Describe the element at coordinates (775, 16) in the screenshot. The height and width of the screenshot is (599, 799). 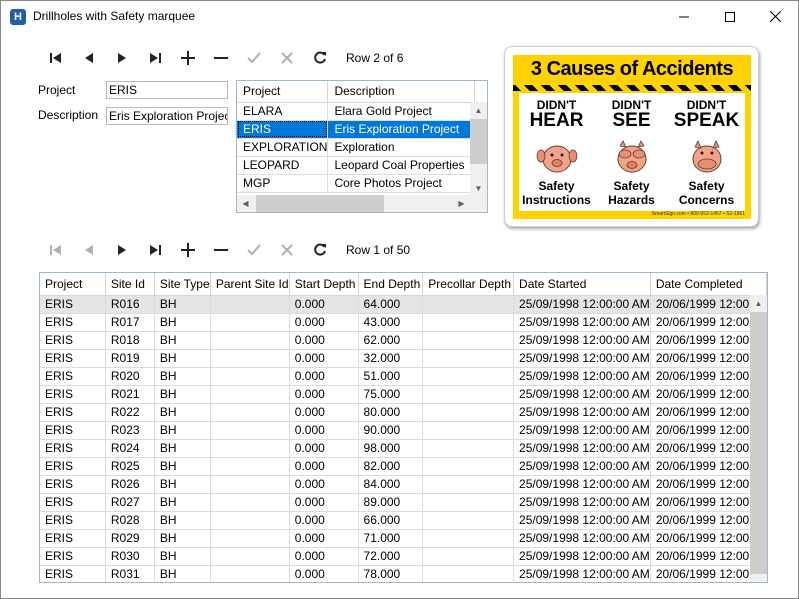
I see `close-button` at that location.